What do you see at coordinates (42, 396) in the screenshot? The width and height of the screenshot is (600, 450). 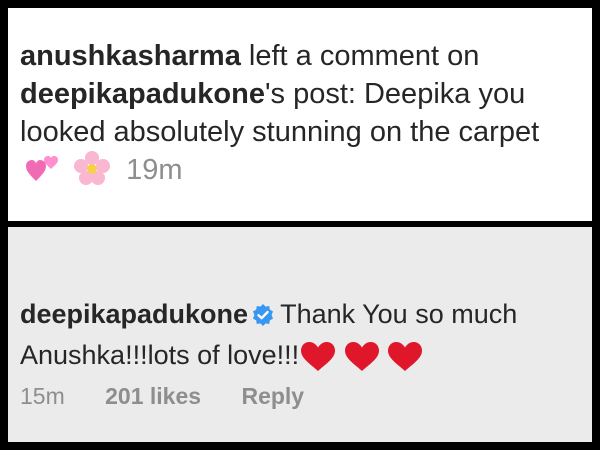 I see `reply-timestamp: 15m` at bounding box center [42, 396].